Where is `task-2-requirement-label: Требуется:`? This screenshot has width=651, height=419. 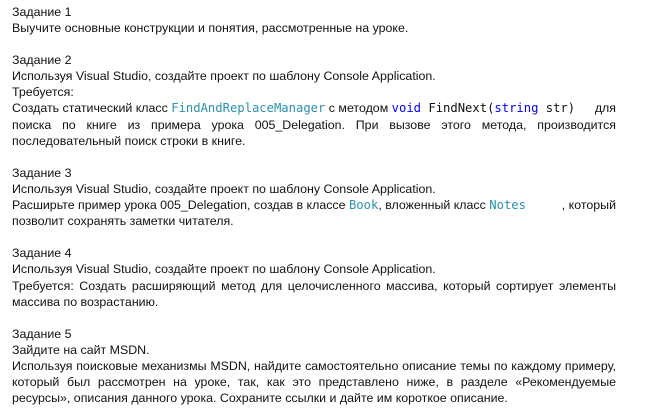
task-2-requirement-label: Требуется: is located at coordinates (43, 92).